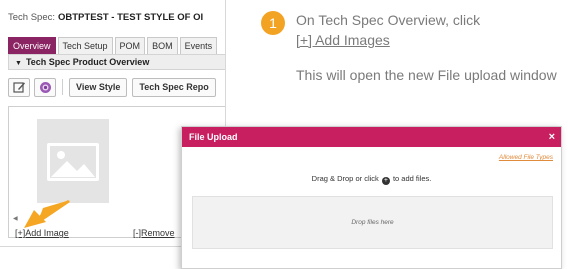 This screenshot has height=269, width=568. What do you see at coordinates (343, 40) in the screenshot?
I see `step-instruction-link: [+] Add Images` at bounding box center [343, 40].